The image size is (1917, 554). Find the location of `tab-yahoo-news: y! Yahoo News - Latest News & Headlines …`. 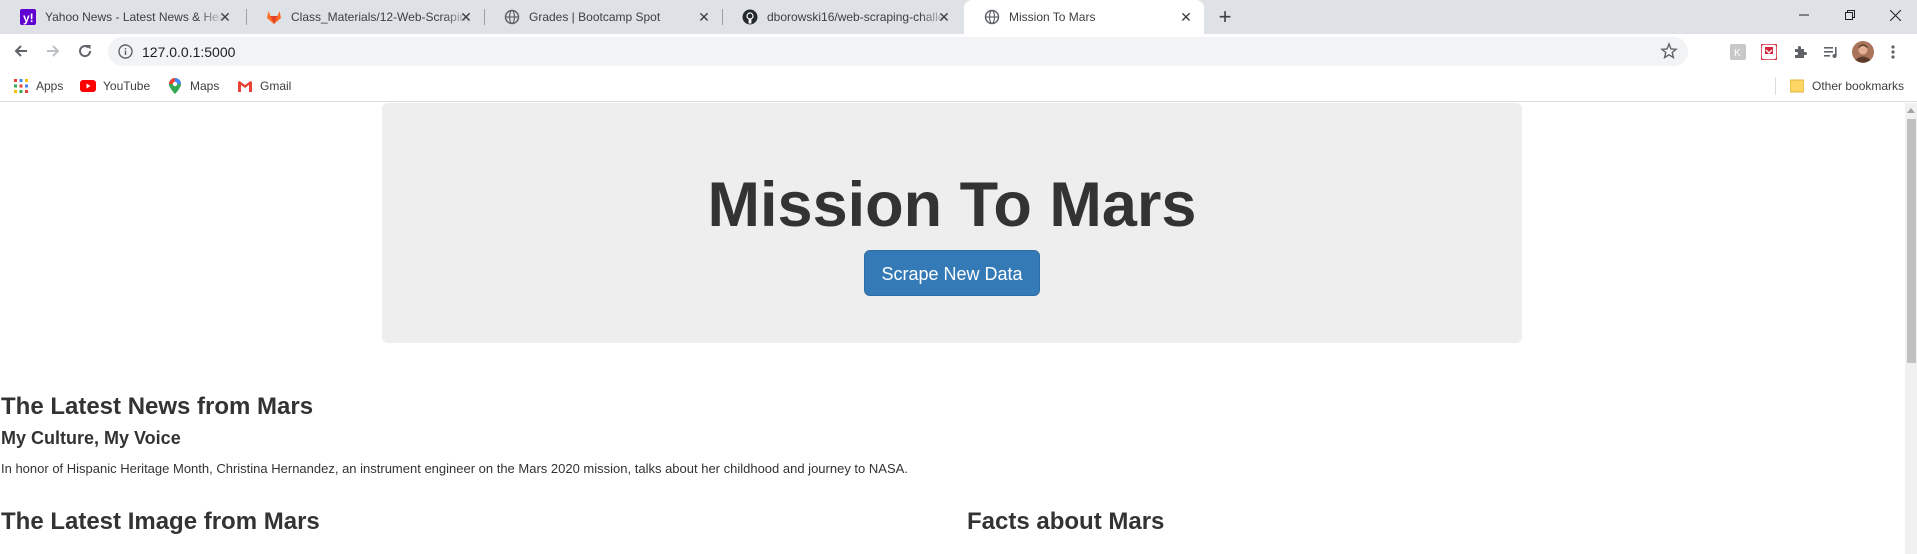

tab-yahoo-news: y! Yahoo News - Latest News & Headlines … is located at coordinates (121, 17).